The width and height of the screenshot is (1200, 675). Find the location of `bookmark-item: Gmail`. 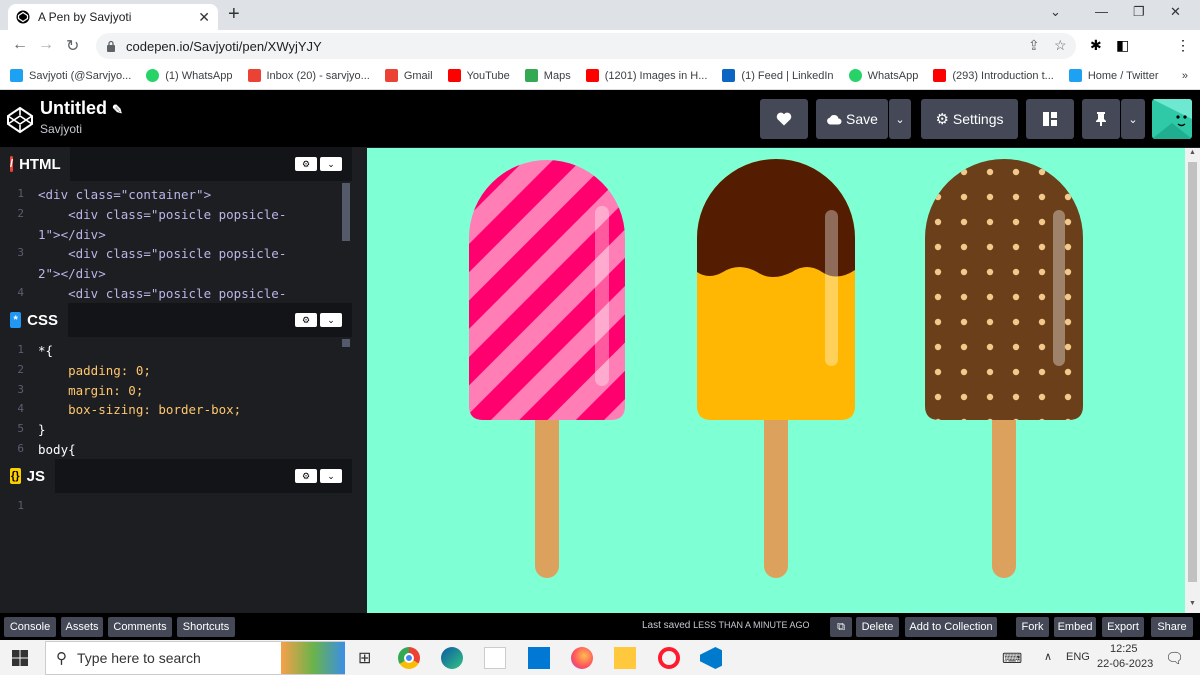

bookmark-item: Gmail is located at coordinates (408, 75).